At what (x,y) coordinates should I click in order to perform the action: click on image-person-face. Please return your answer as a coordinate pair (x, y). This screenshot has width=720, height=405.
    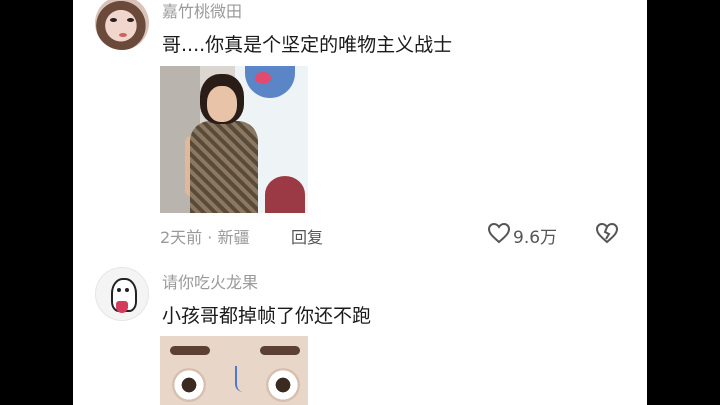
    Looking at the image, I should click on (222, 104).